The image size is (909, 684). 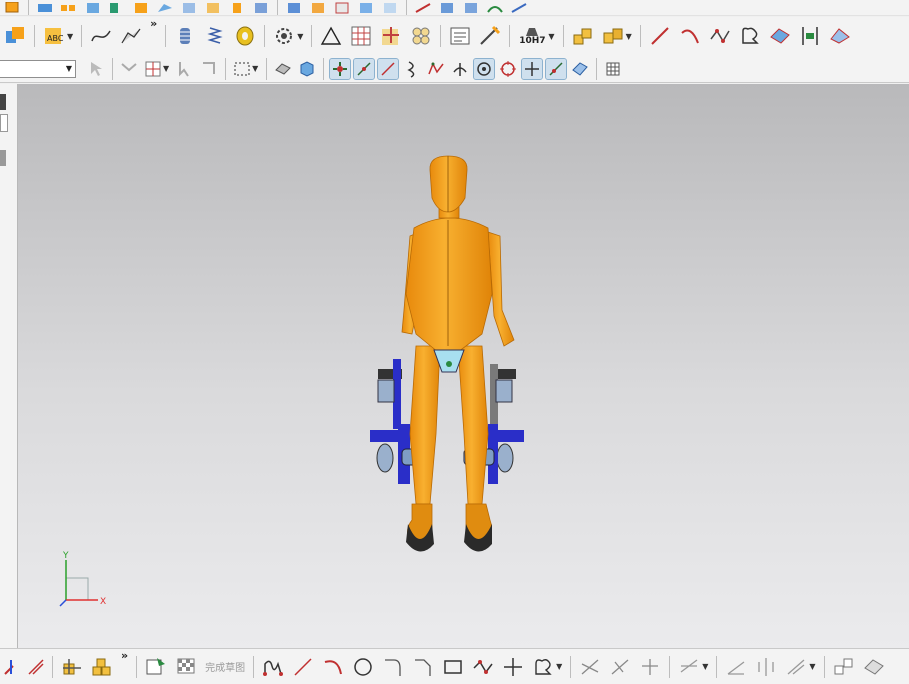 I want to click on profile-icon, so click(x=273, y=667).